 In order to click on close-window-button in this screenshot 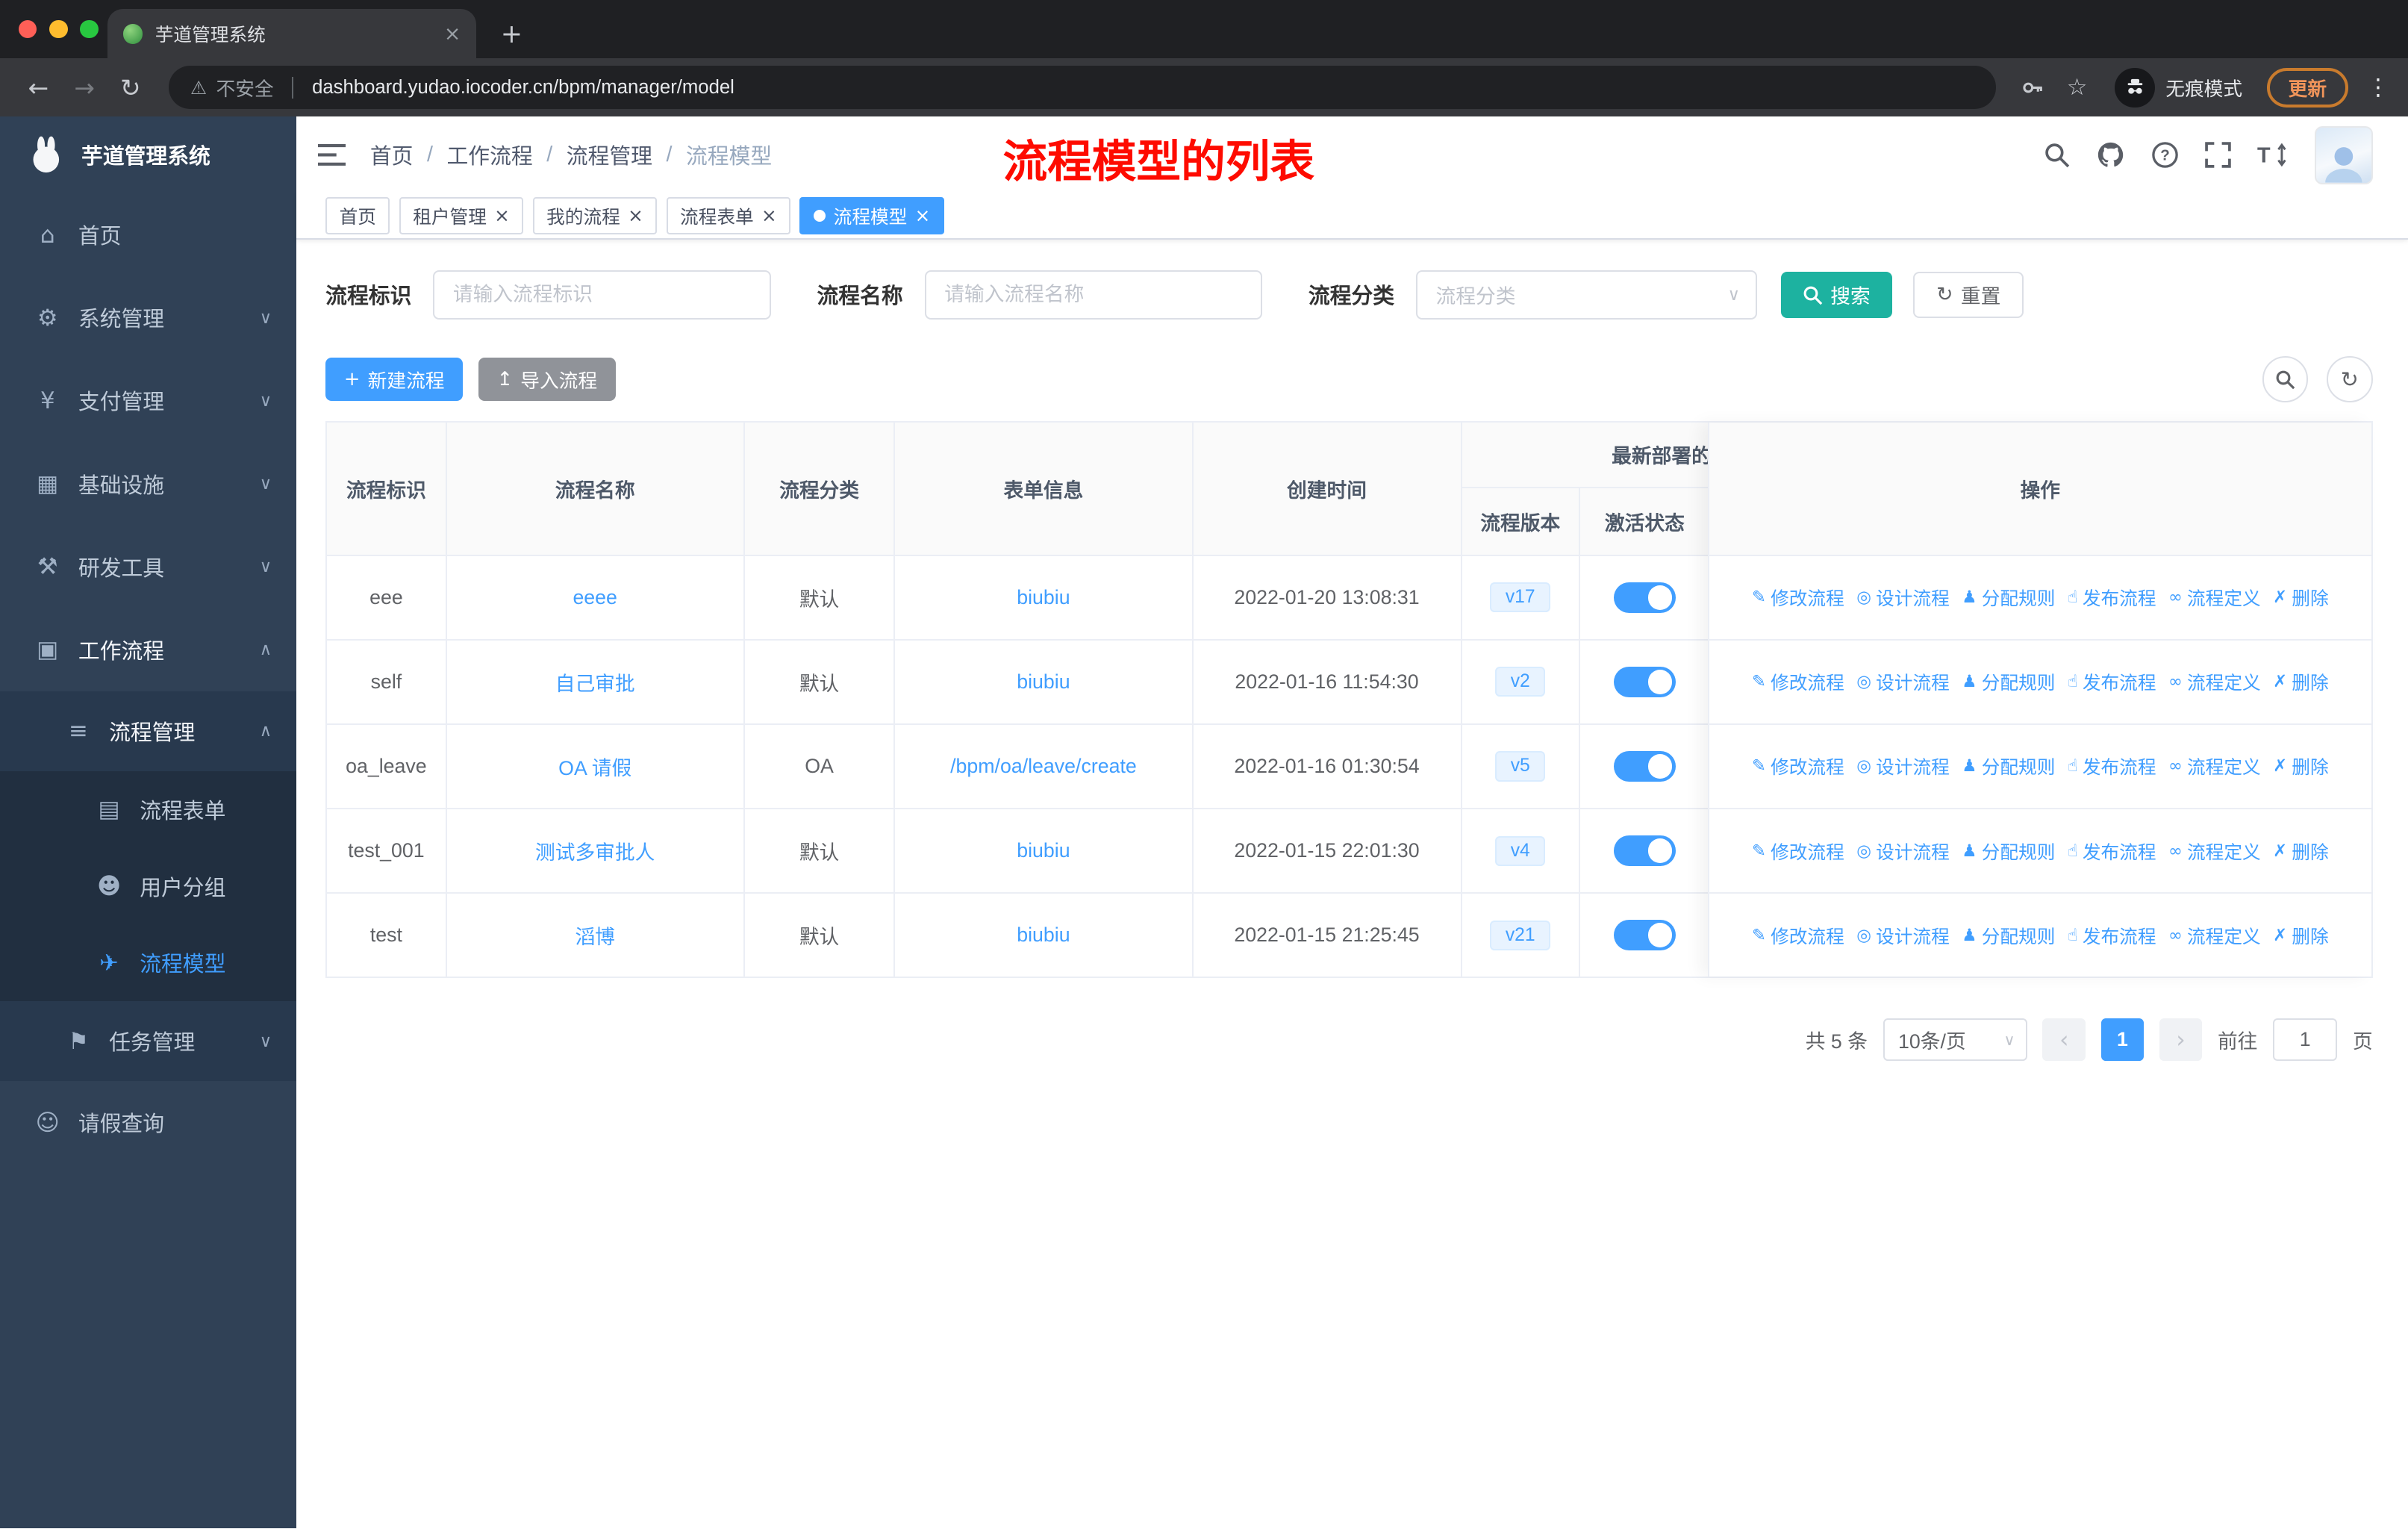, I will do `click(27, 29)`.